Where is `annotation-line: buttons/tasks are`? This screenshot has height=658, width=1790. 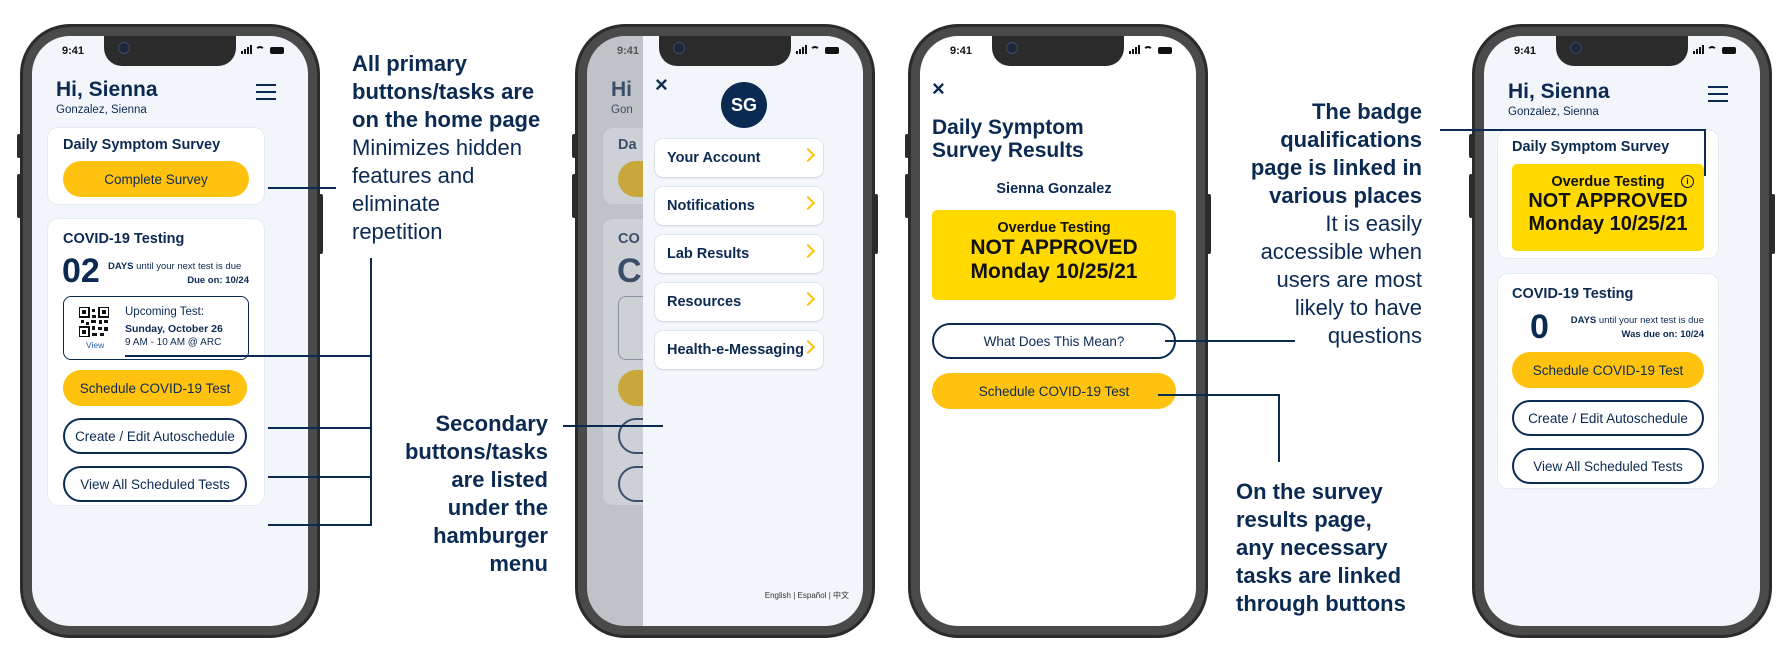
annotation-line: buttons/tasks are is located at coordinates (443, 91).